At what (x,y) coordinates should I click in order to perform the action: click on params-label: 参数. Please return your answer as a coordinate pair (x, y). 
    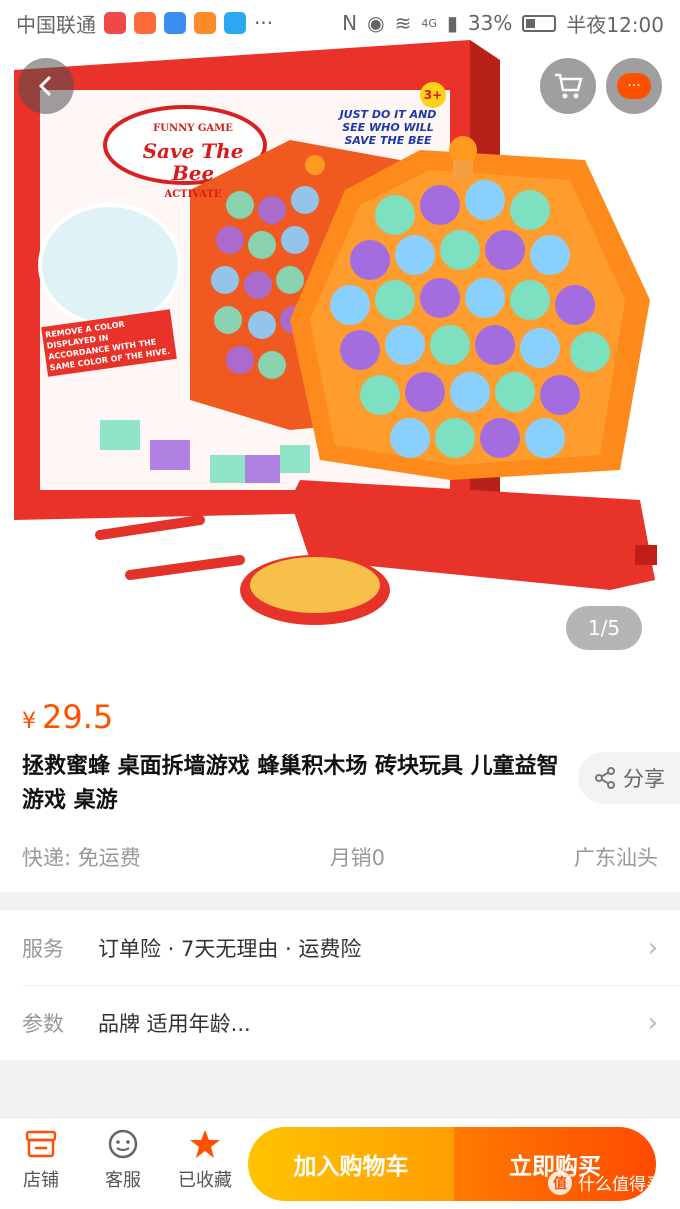
    Looking at the image, I should click on (43, 1023).